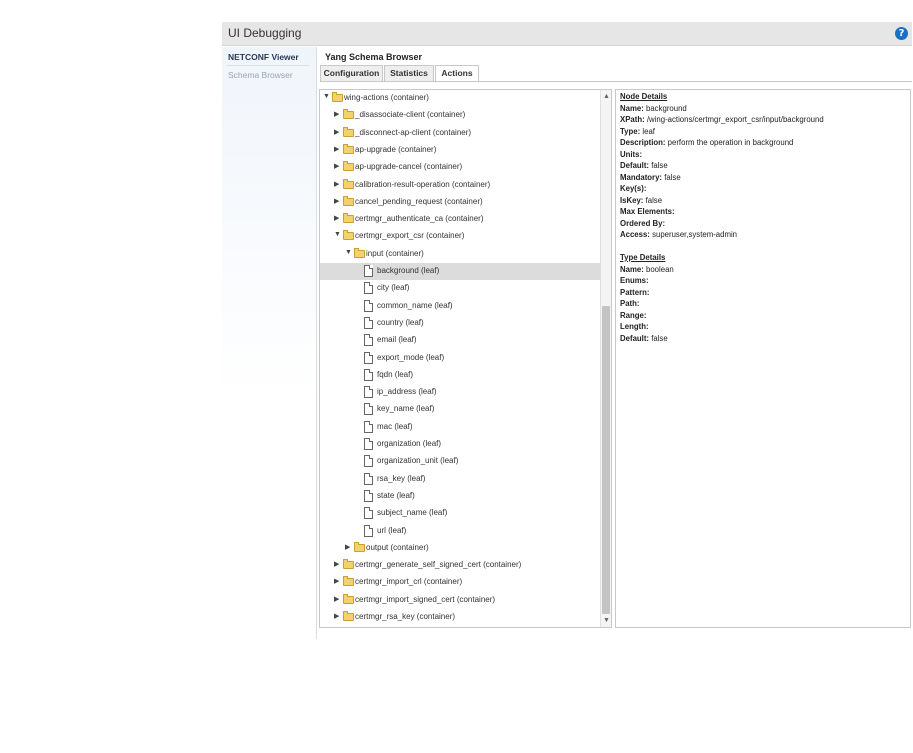 The width and height of the screenshot is (913, 753). Describe the element at coordinates (606, 620) in the screenshot. I see `scroll-down-arrow-icon: ▼` at that location.